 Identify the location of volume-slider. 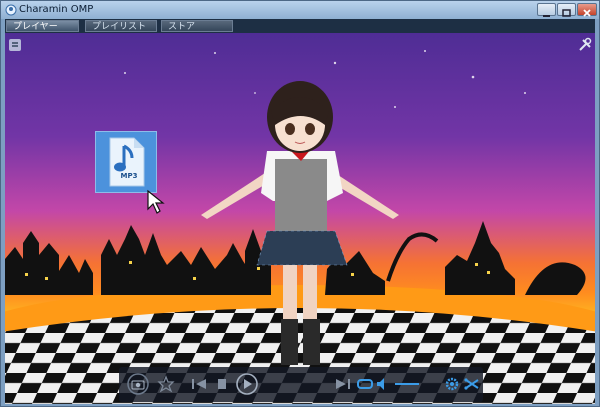
(408, 384).